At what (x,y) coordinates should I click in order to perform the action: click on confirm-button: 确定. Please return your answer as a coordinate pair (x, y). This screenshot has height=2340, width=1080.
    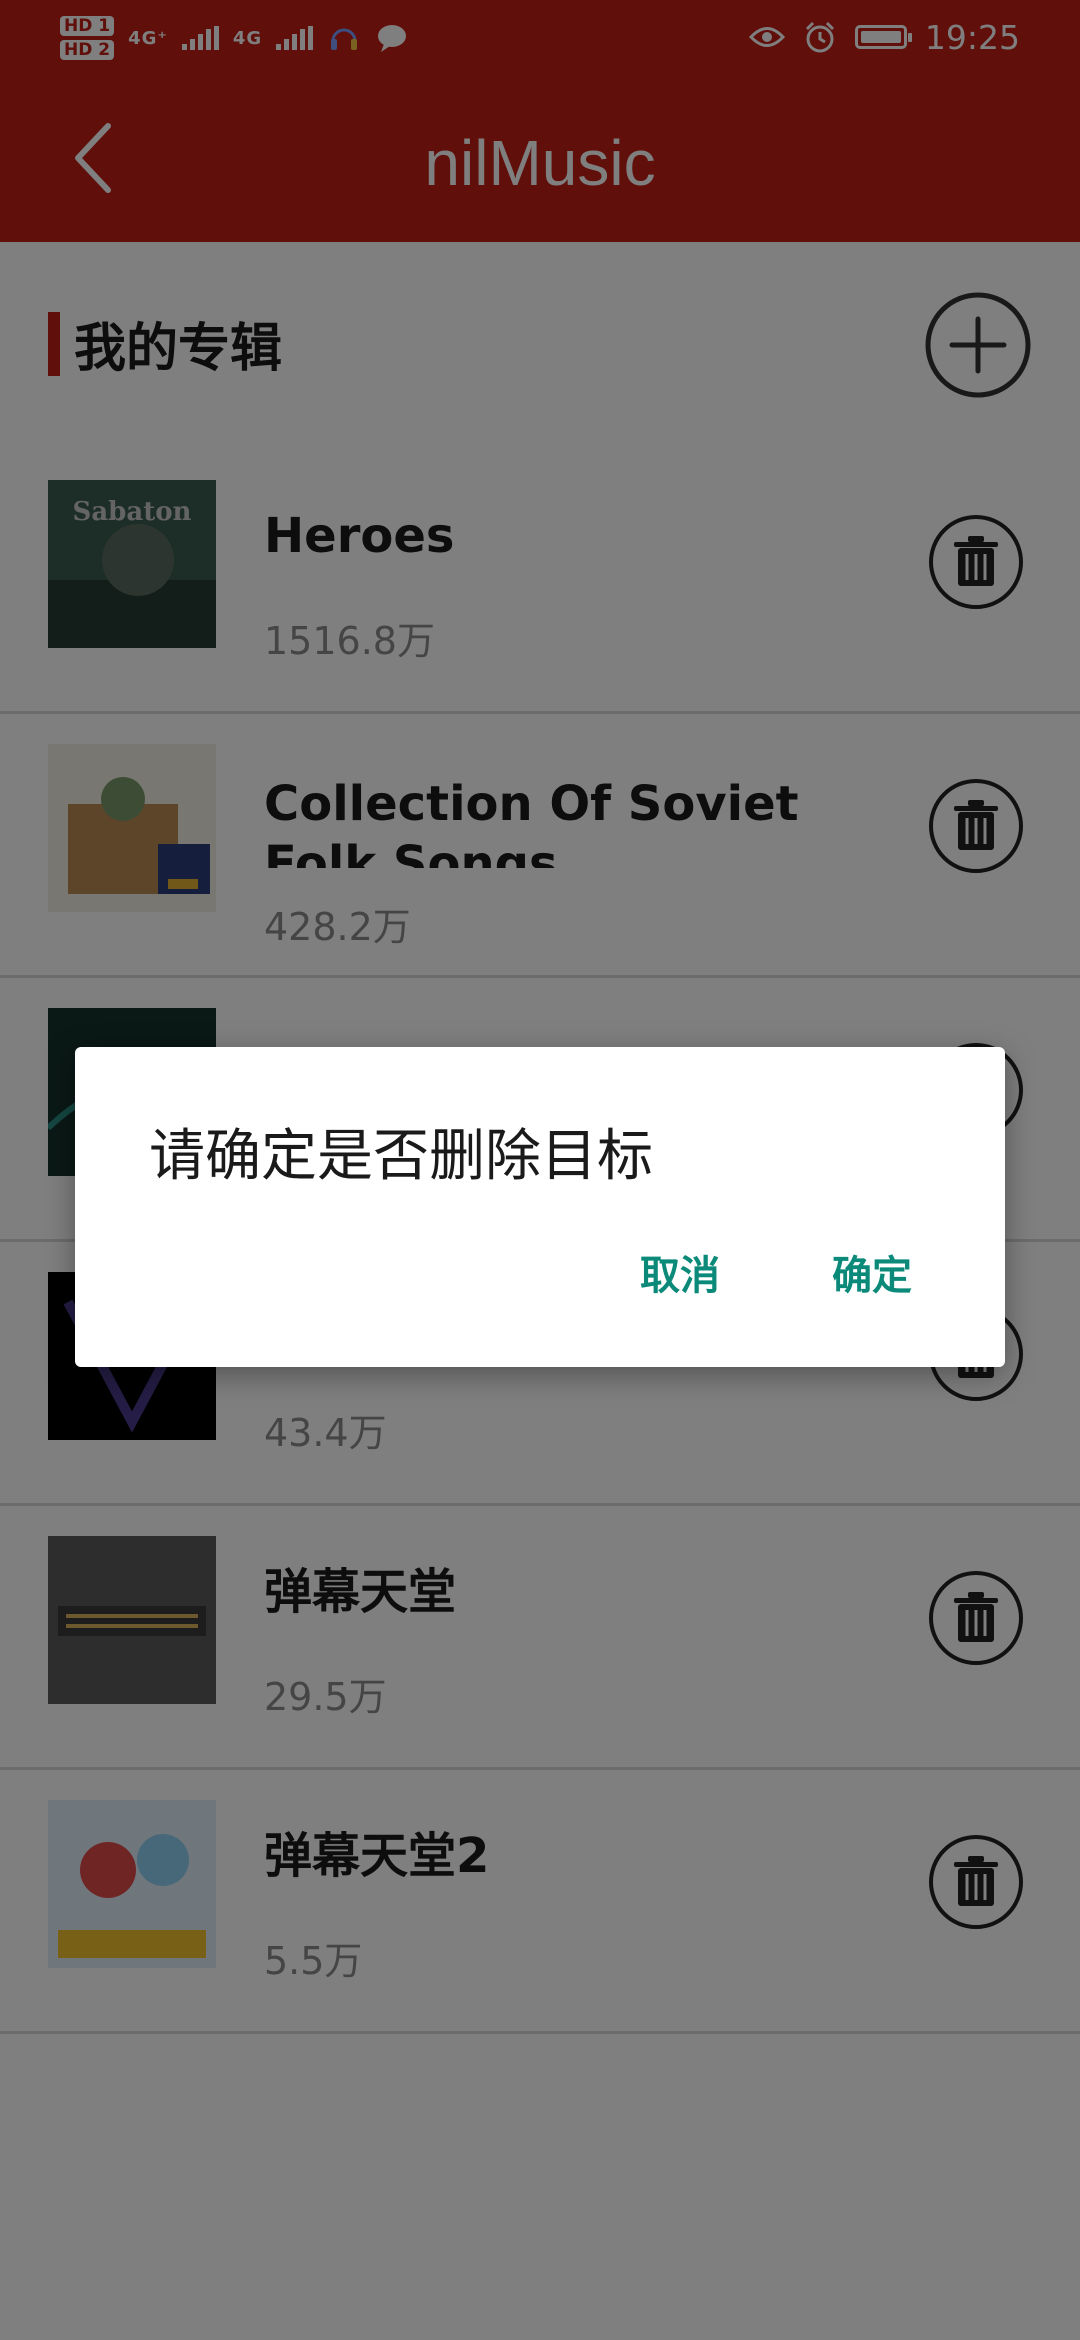
    Looking at the image, I should click on (872, 1272).